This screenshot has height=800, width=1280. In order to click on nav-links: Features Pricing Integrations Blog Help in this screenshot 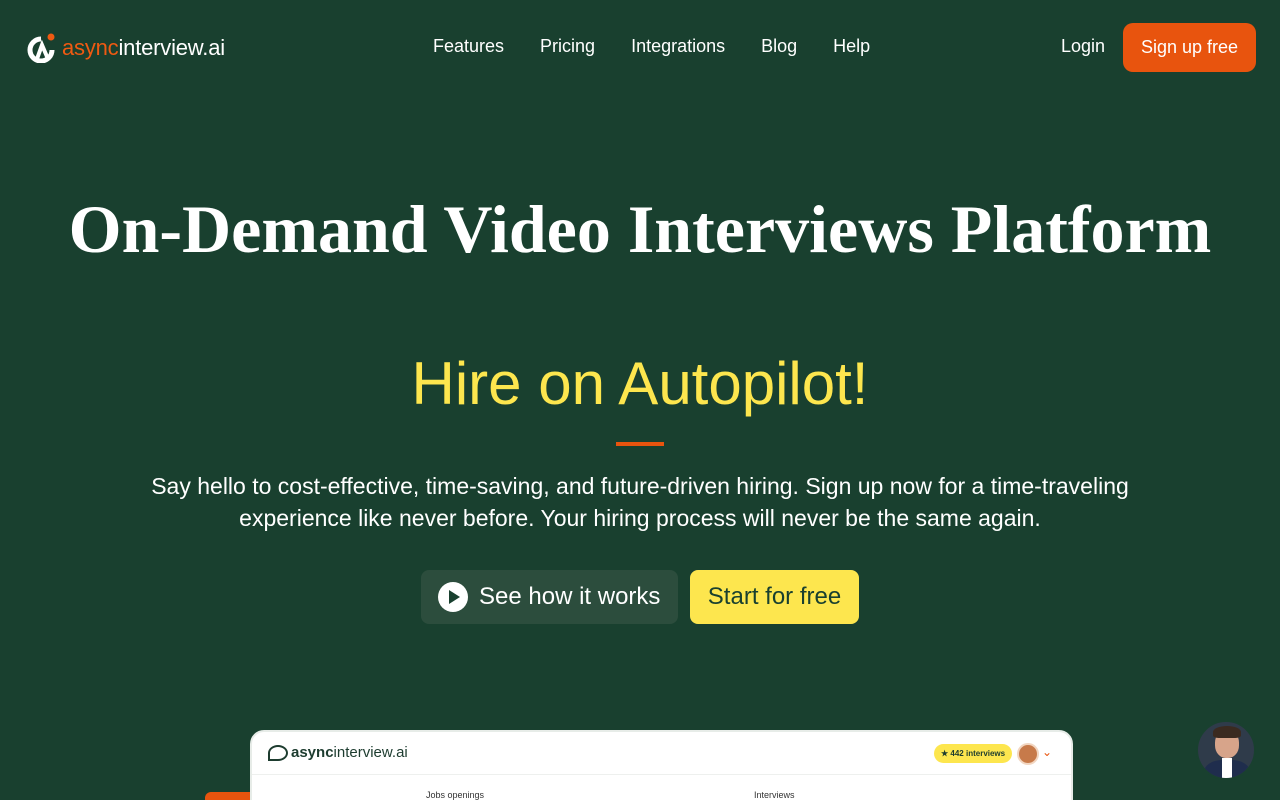, I will do `click(669, 46)`.